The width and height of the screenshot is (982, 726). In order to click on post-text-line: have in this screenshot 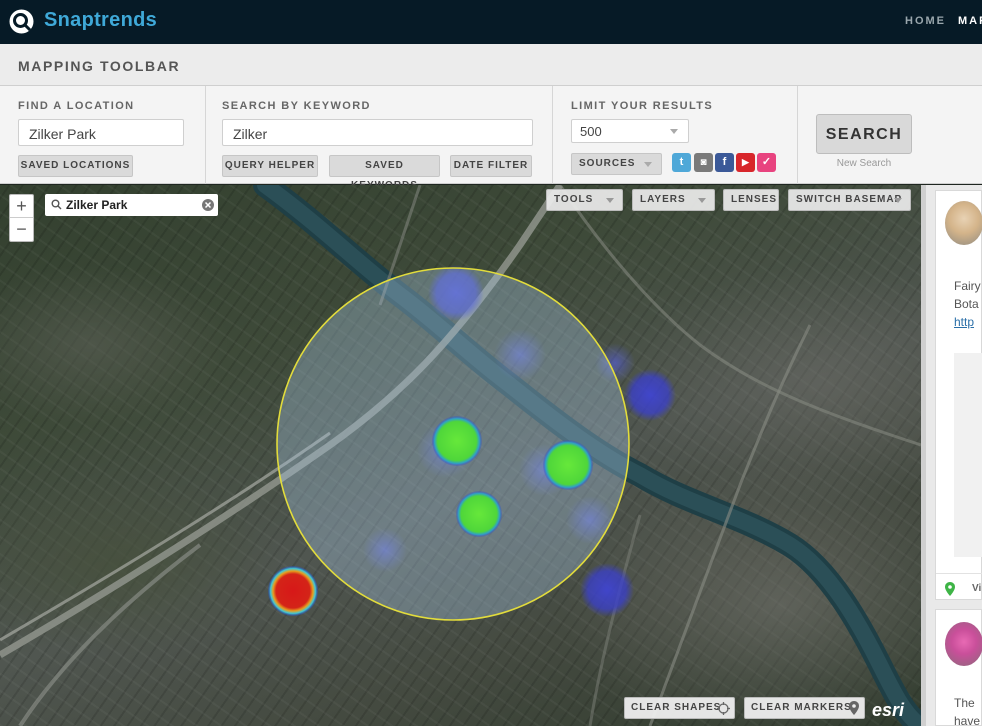, I will do `click(967, 720)`.